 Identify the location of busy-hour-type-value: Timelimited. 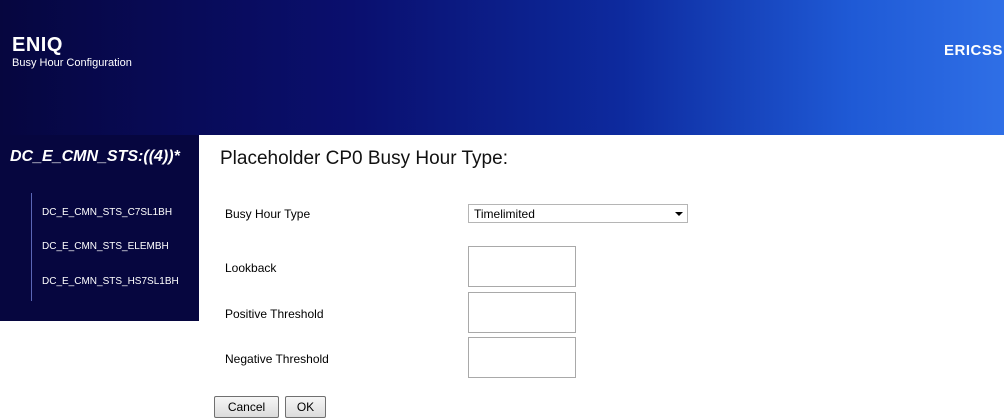
(504, 214).